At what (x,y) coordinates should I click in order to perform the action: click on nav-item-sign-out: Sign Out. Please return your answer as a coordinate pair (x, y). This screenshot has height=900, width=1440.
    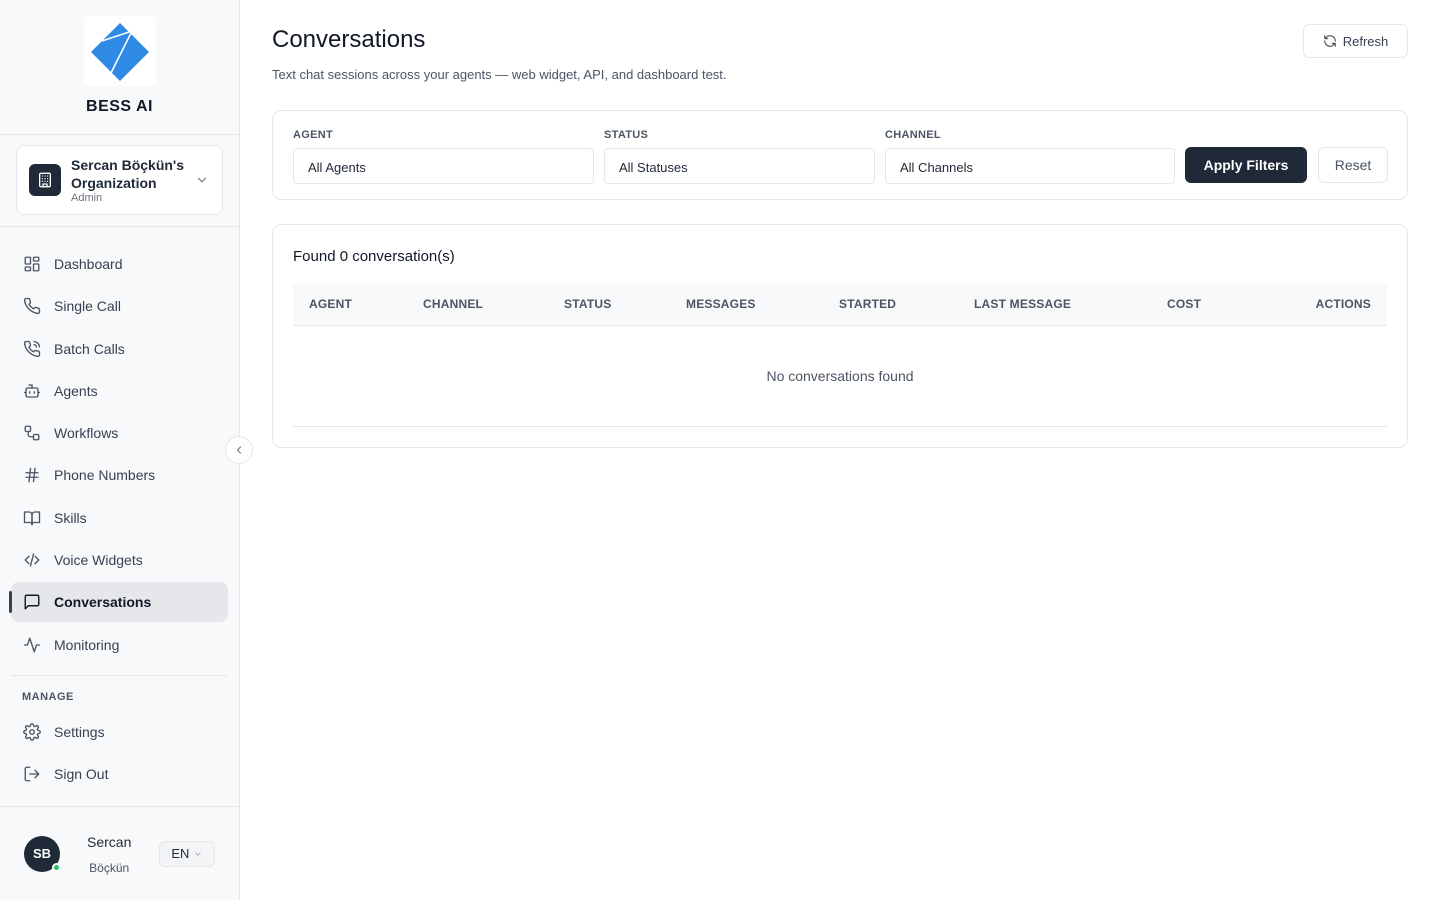
    Looking at the image, I should click on (119, 774).